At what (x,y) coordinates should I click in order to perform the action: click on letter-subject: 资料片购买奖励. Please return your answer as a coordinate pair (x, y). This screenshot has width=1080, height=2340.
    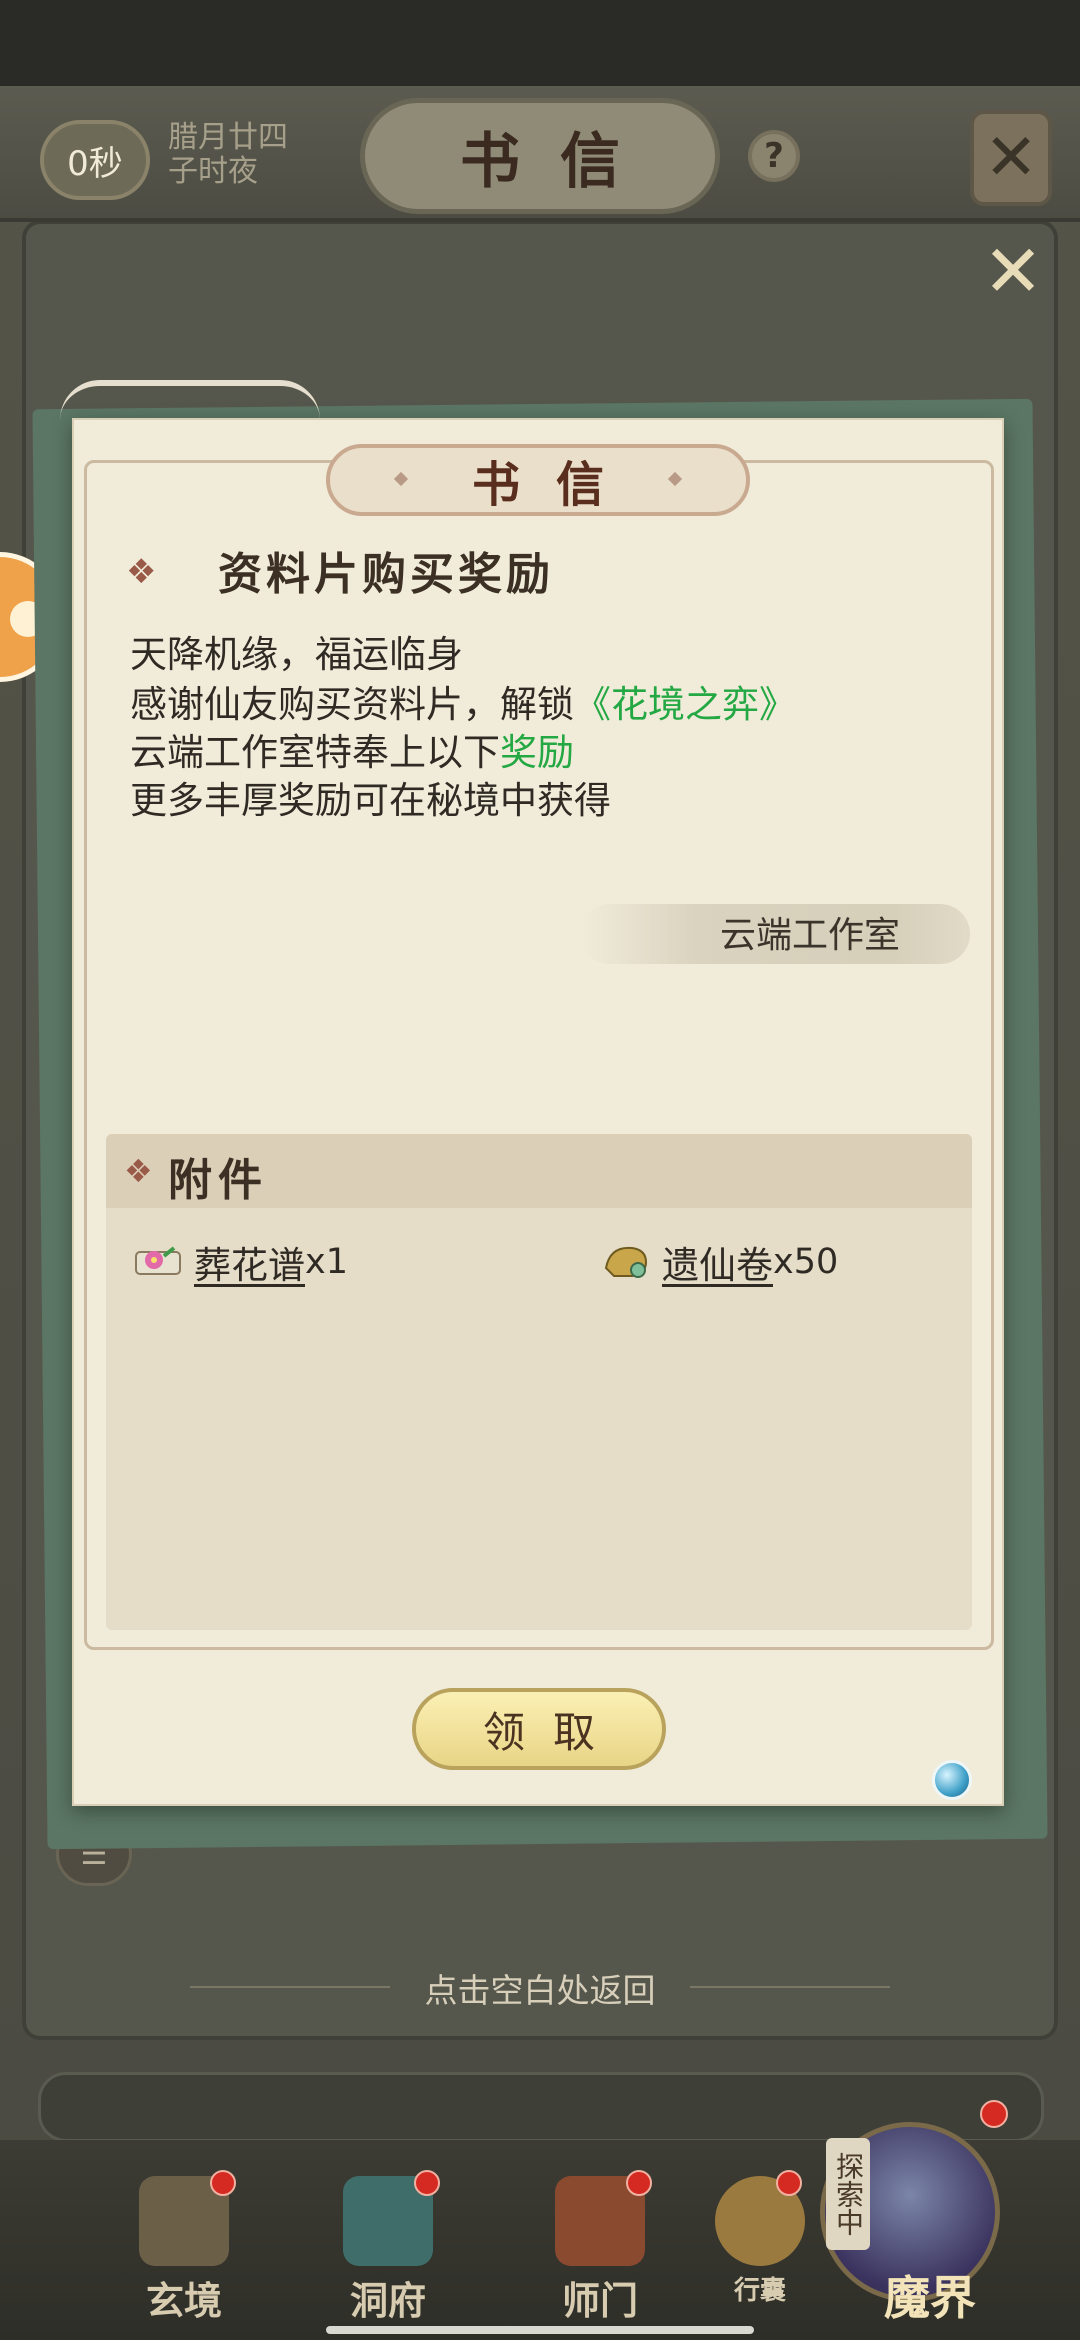
    Looking at the image, I should click on (386, 574).